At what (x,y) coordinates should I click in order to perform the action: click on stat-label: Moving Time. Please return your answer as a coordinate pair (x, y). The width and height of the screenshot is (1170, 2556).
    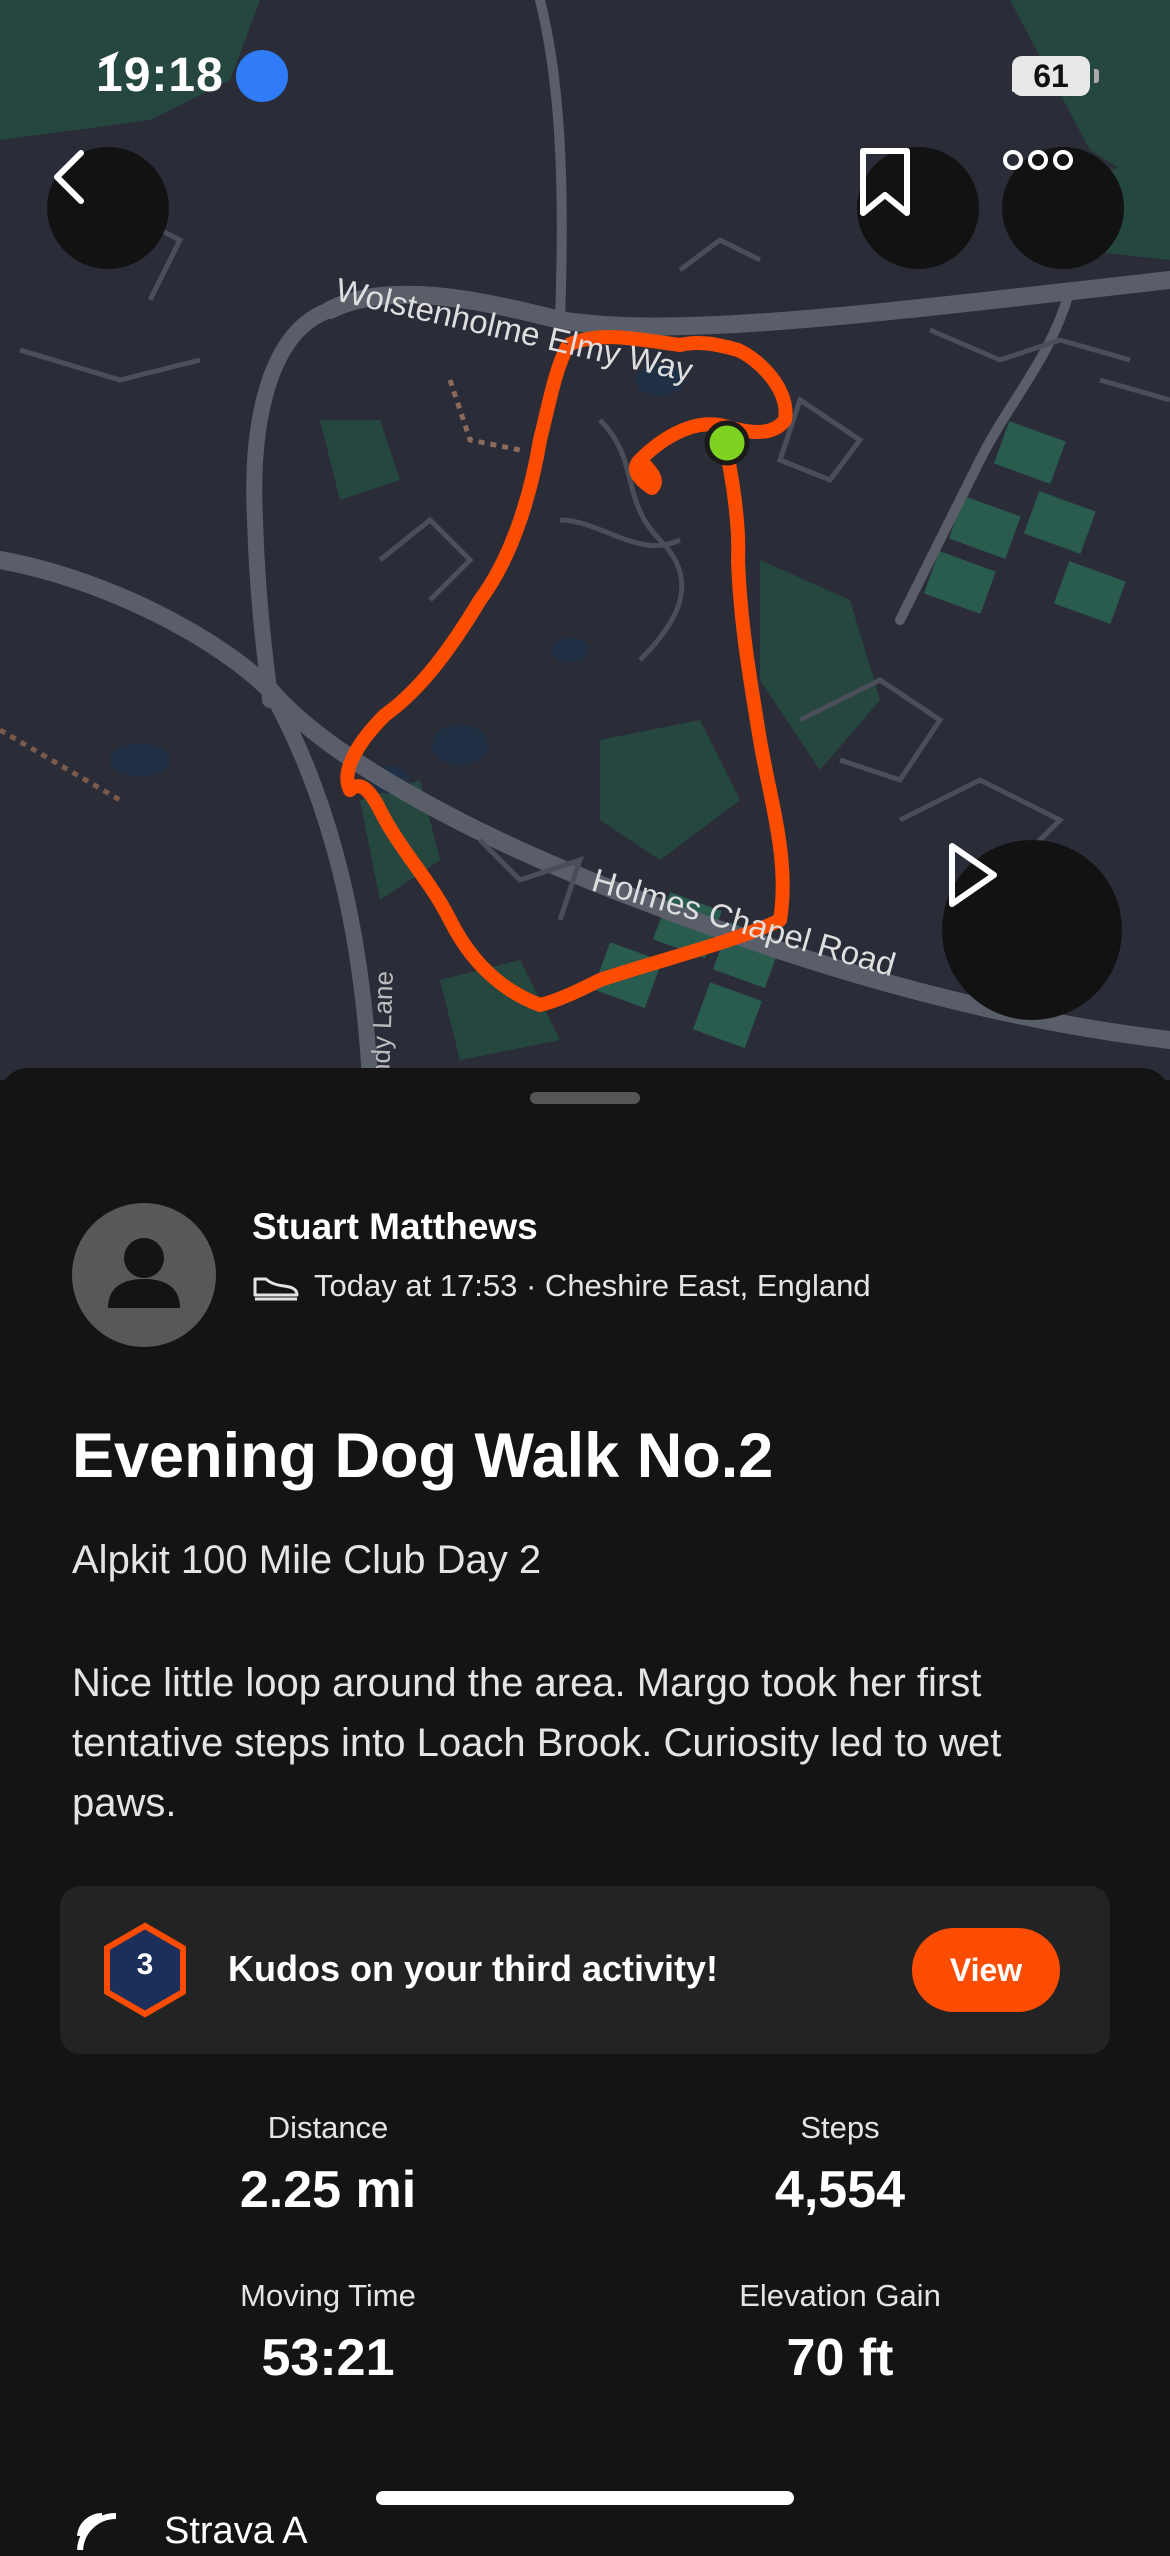
    Looking at the image, I should click on (328, 2295).